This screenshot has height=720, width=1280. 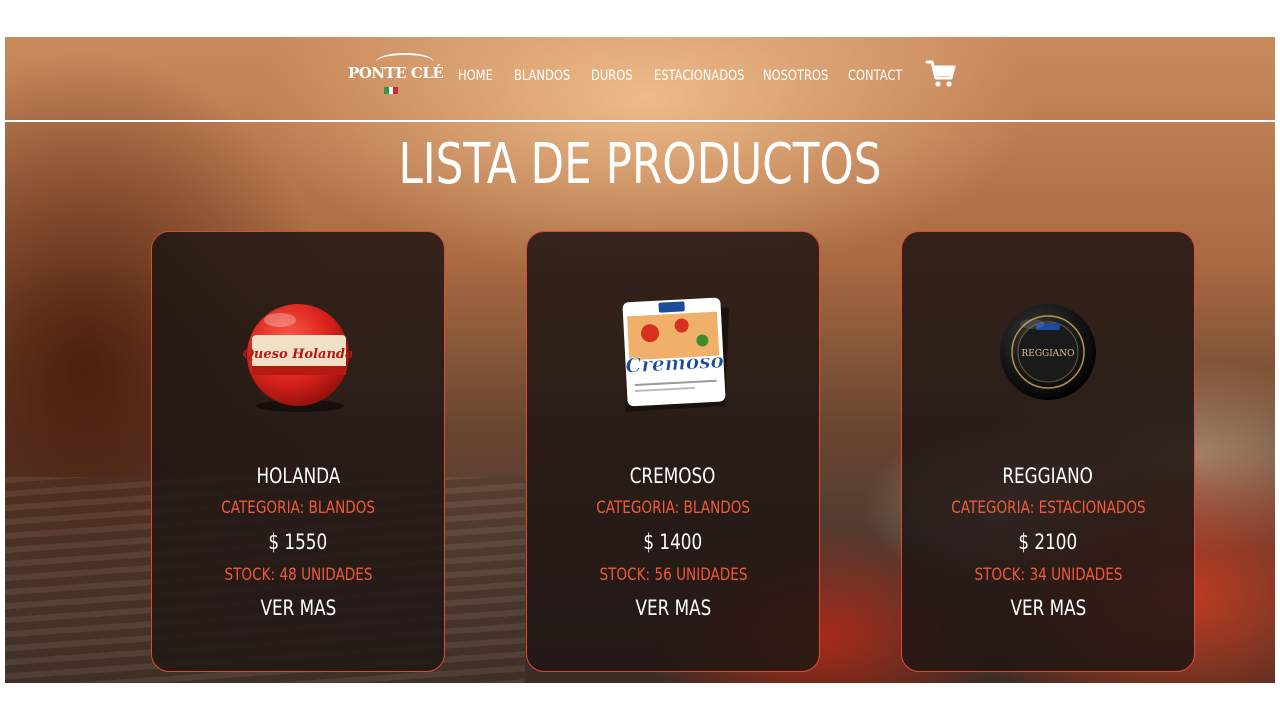 I want to click on product-category: CATEGORIA: ESTACIONADOS, so click(x=1048, y=508).